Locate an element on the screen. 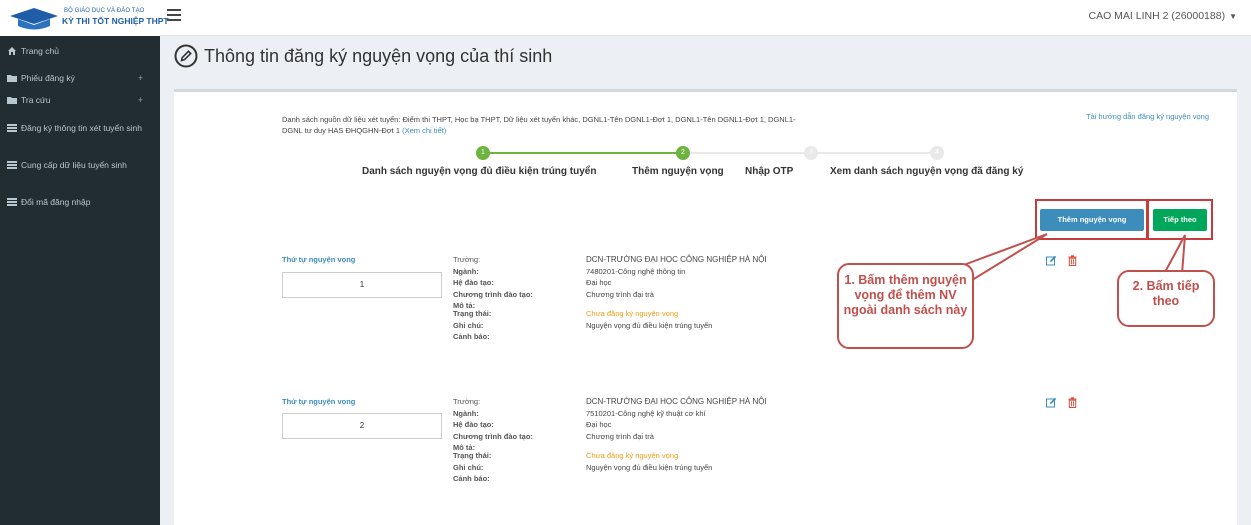  next-button: Tiếp theo is located at coordinates (1180, 220).